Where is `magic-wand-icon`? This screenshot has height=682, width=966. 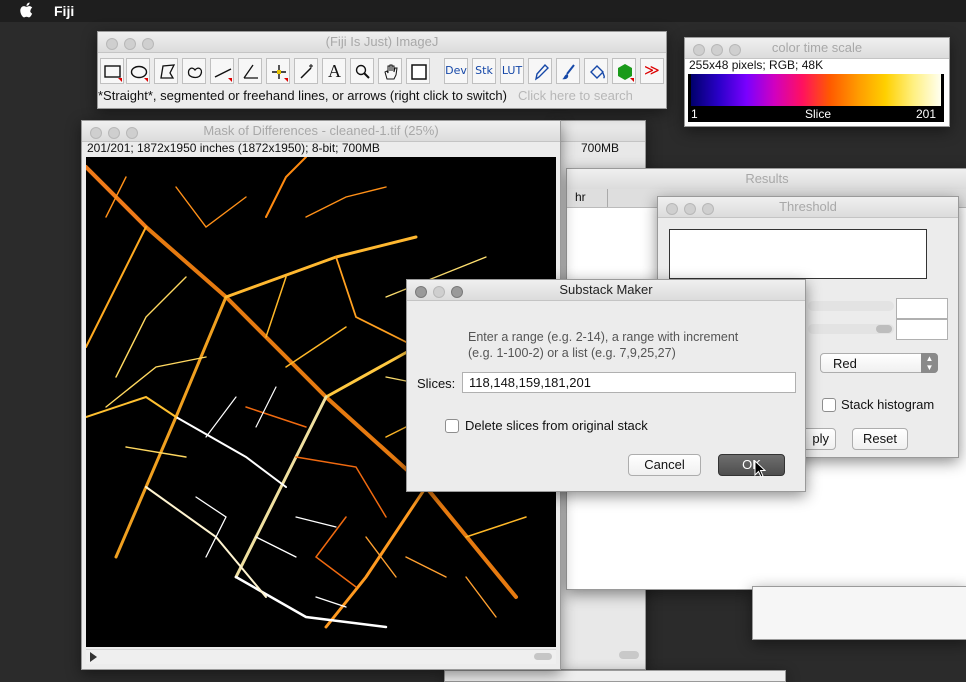
magic-wand-icon is located at coordinates (306, 71).